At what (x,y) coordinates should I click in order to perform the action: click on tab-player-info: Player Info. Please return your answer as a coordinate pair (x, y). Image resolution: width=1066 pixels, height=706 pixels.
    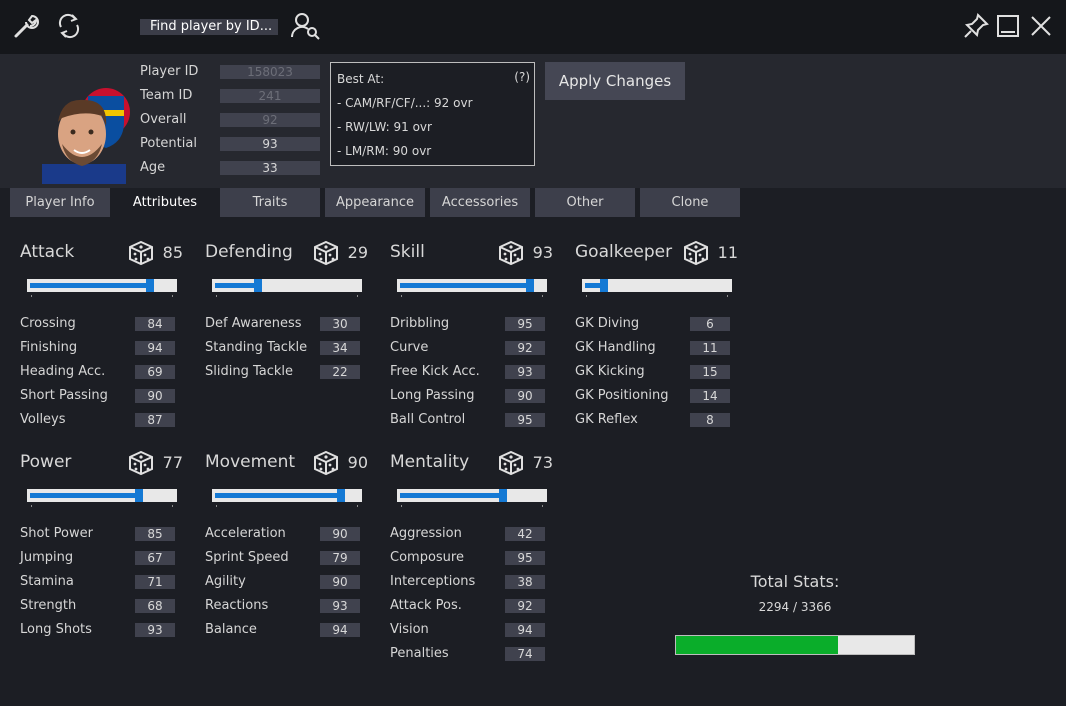
    Looking at the image, I should click on (60, 202).